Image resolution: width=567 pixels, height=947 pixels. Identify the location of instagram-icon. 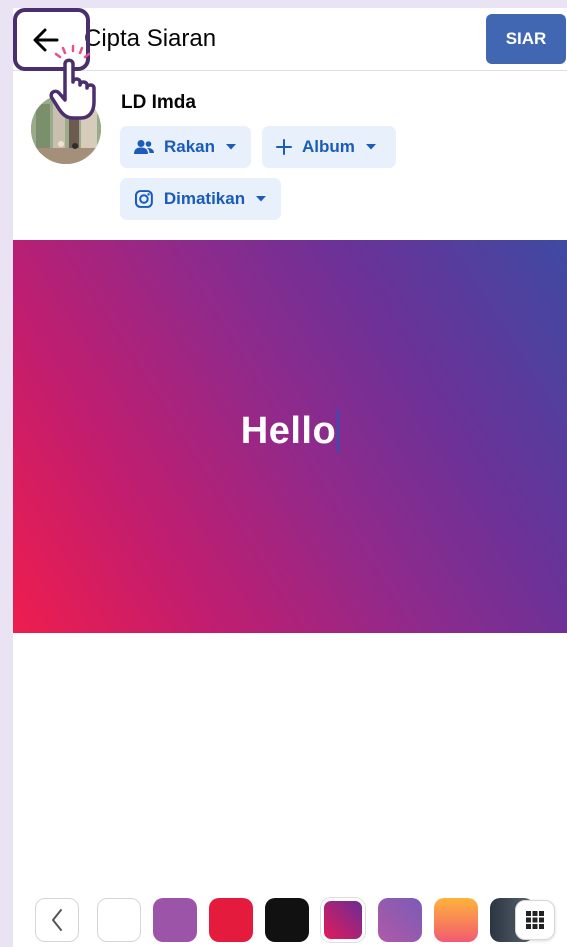
(143, 199).